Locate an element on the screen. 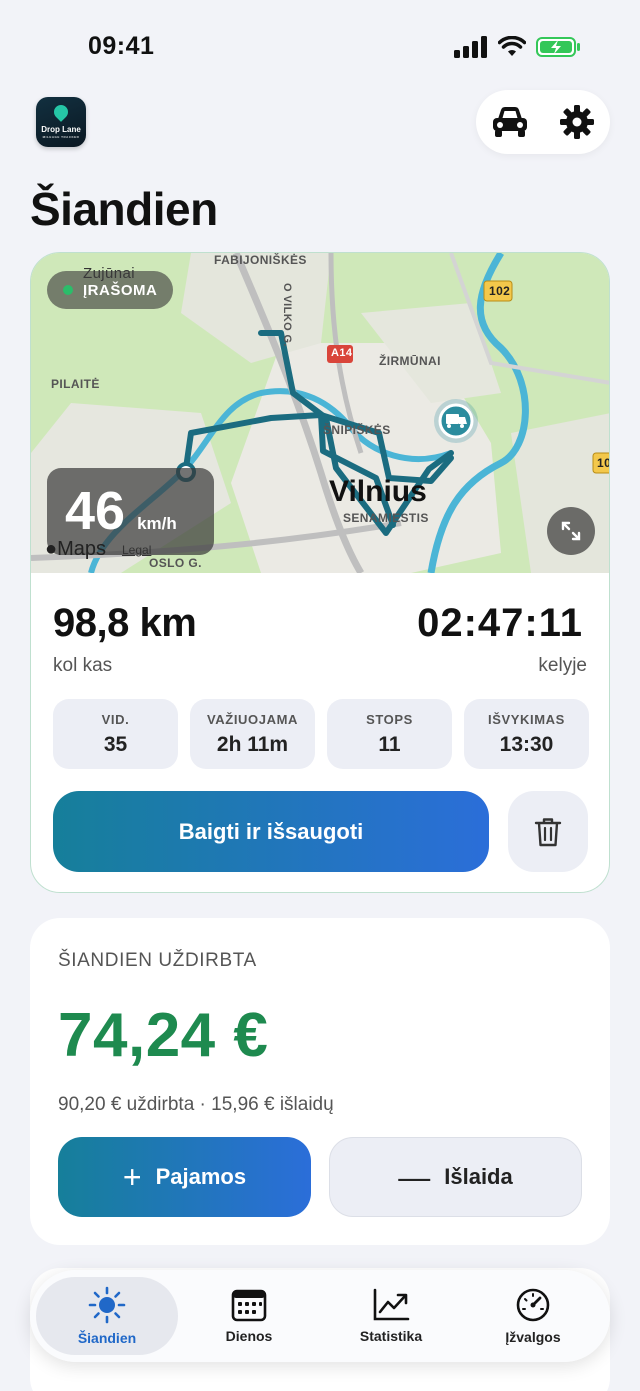 The width and height of the screenshot is (640, 1391). recording-dot is located at coordinates (68, 290).